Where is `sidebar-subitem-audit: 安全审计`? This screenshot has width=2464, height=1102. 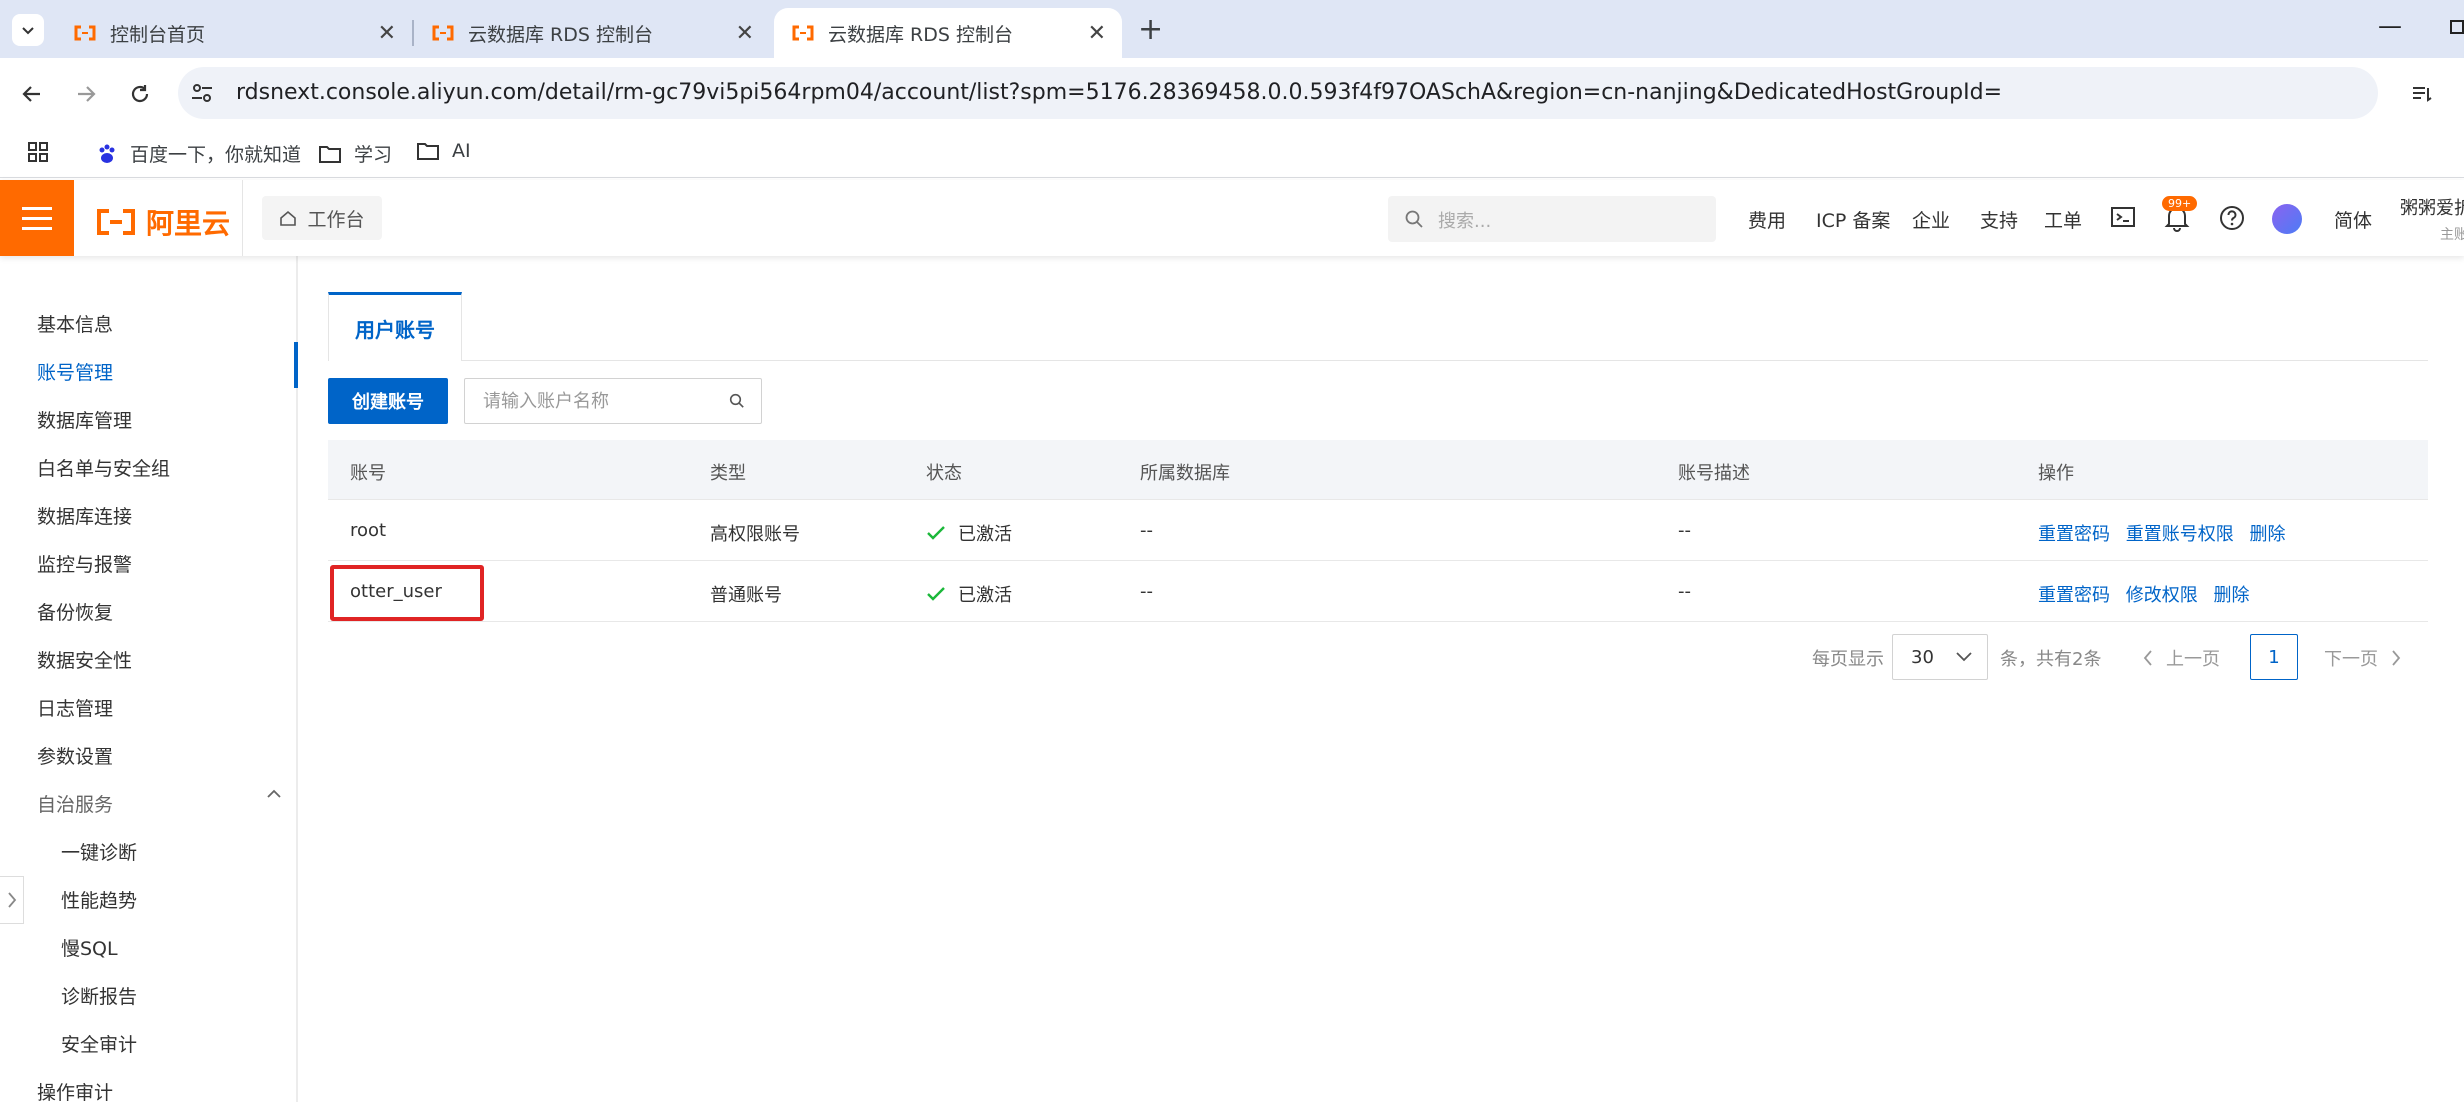
sidebar-subitem-audit: 安全审计 is located at coordinates (99, 1043).